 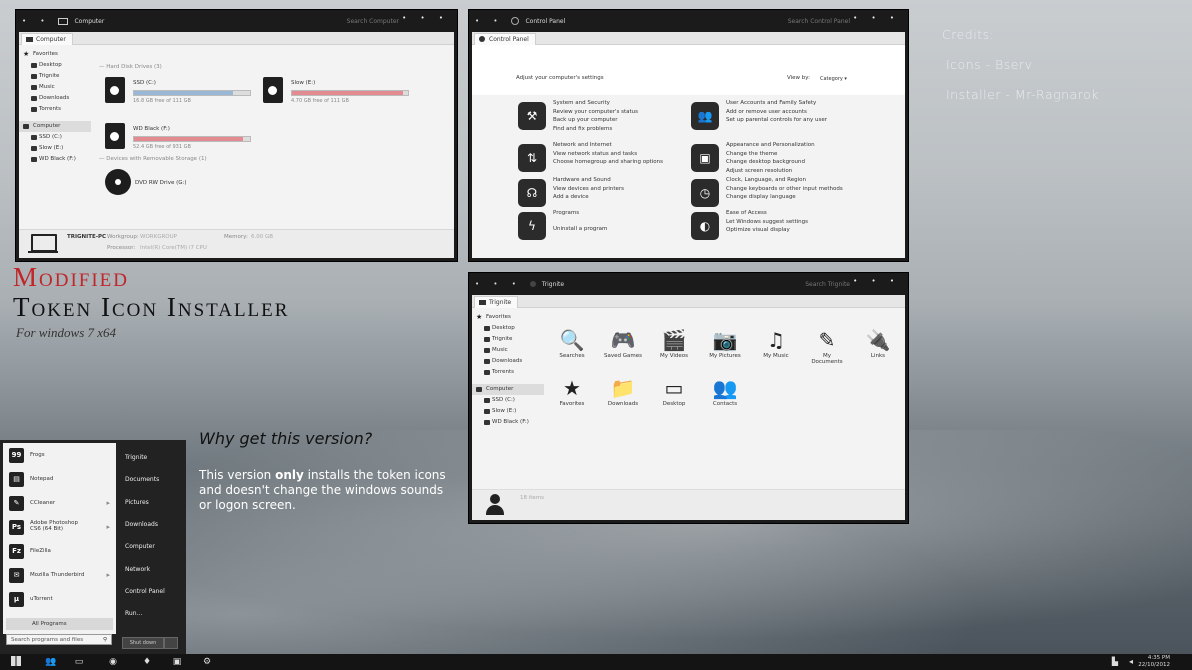 What do you see at coordinates (161, 183) in the screenshot?
I see `dvd-drive-label: DVD RW Drive (G:)` at bounding box center [161, 183].